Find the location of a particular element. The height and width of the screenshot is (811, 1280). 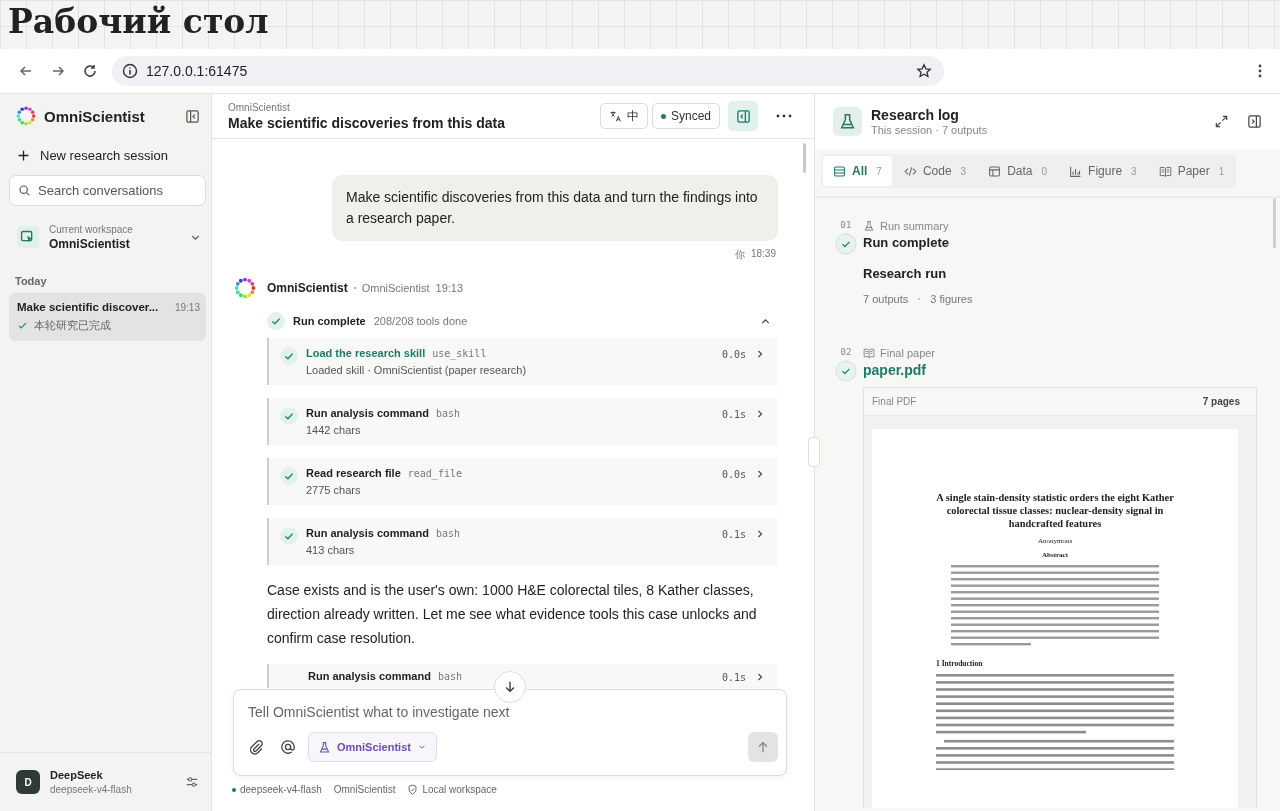

filter-tab: Figure 3 is located at coordinates (1103, 171).